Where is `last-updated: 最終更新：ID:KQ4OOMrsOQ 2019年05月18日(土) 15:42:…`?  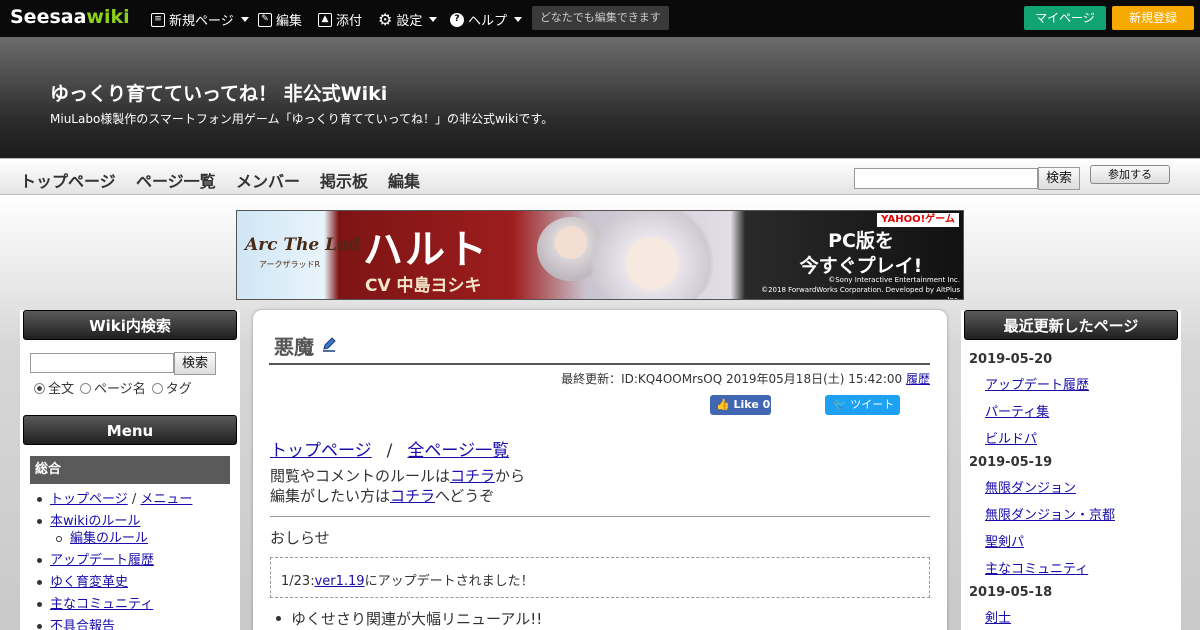 last-updated: 最終更新：ID:KQ4OOMrsOQ 2019年05月18日(土) 15:42:… is located at coordinates (745, 379).